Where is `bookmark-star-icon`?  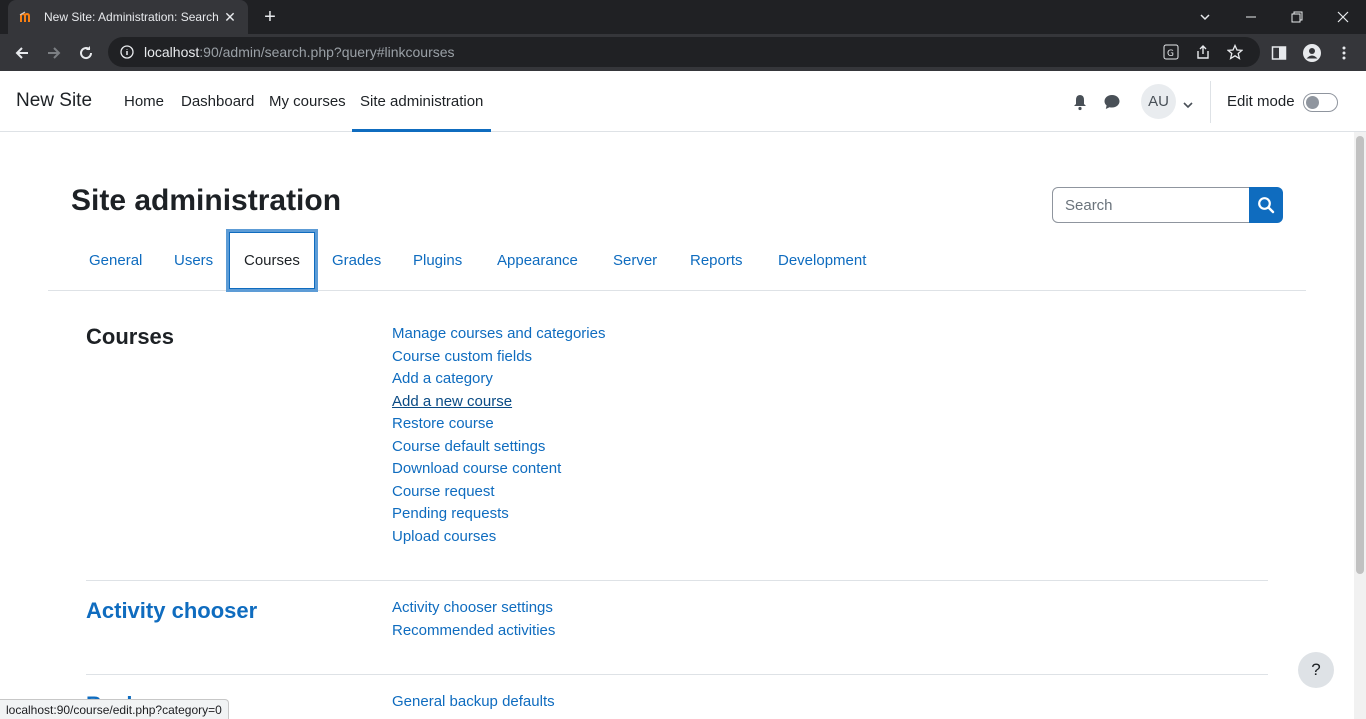
bookmark-star-icon is located at coordinates (1235, 52).